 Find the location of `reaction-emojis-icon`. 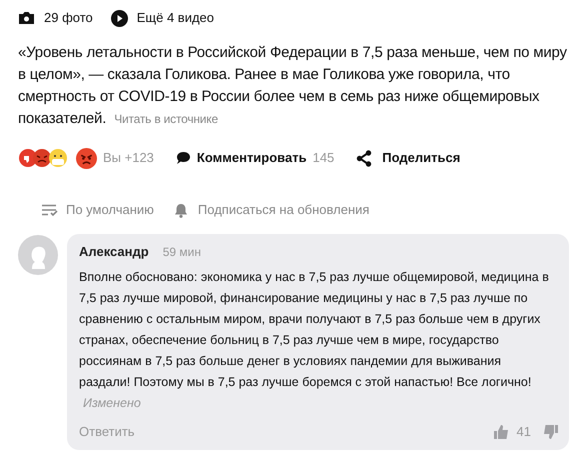

reaction-emojis-icon is located at coordinates (44, 158).